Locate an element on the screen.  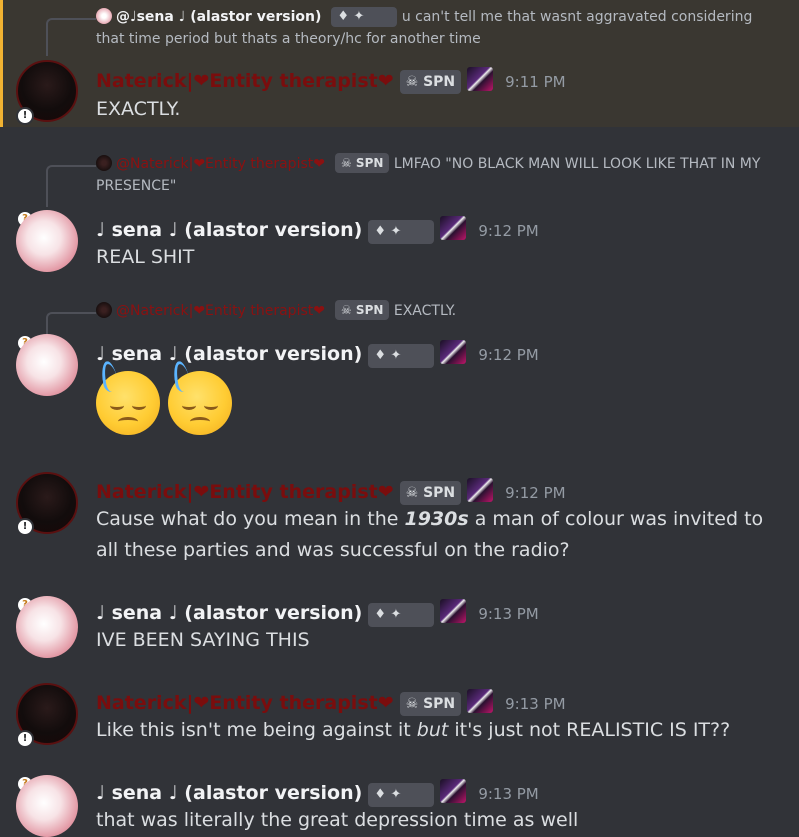
message-content: REAL SHIT is located at coordinates (145, 257).